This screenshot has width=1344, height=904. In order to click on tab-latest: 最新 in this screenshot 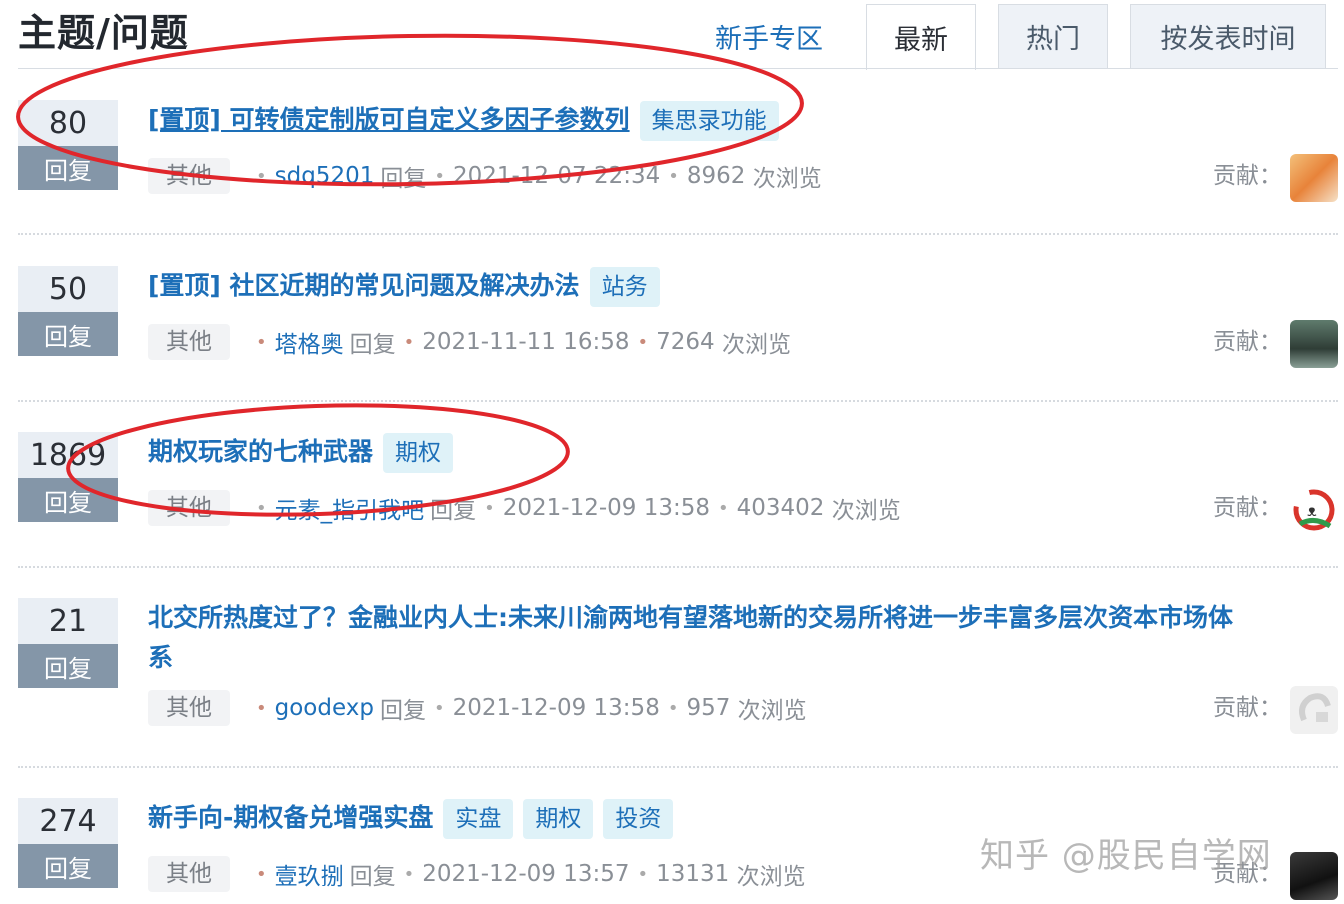, I will do `click(921, 37)`.